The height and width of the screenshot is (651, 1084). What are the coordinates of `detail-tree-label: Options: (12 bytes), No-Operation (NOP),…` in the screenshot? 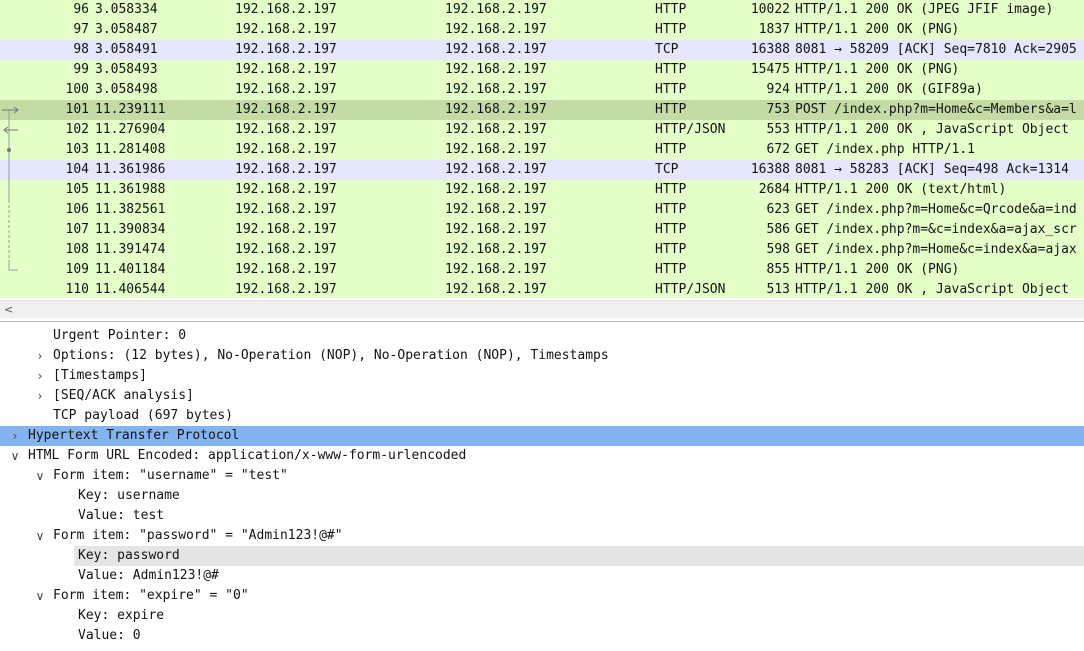 It's located at (331, 355).